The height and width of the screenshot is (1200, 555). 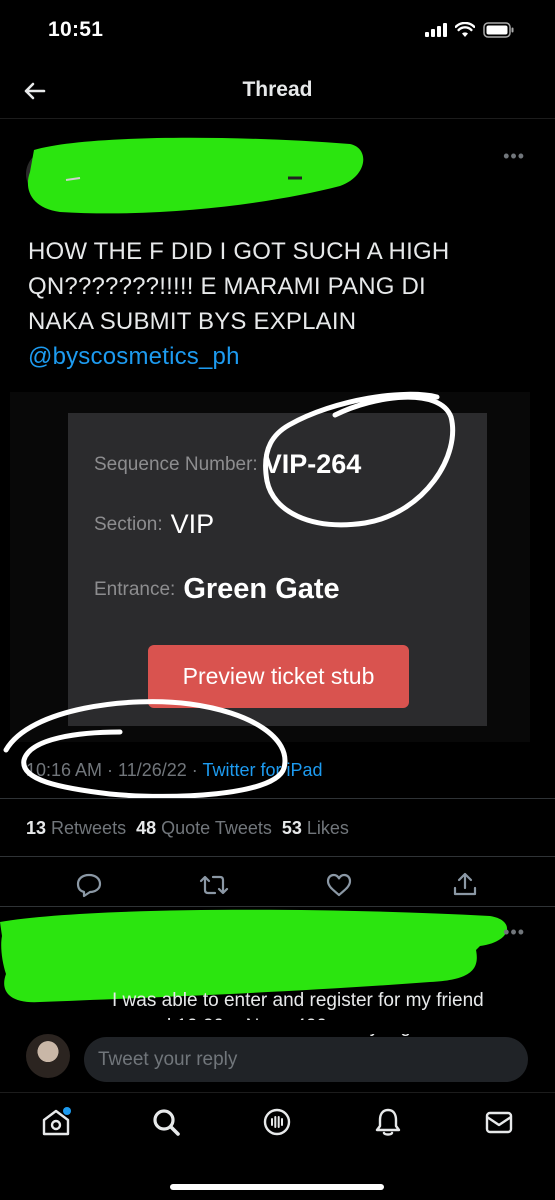 I want to click on tabbar-divider, so click(x=277, y=1092).